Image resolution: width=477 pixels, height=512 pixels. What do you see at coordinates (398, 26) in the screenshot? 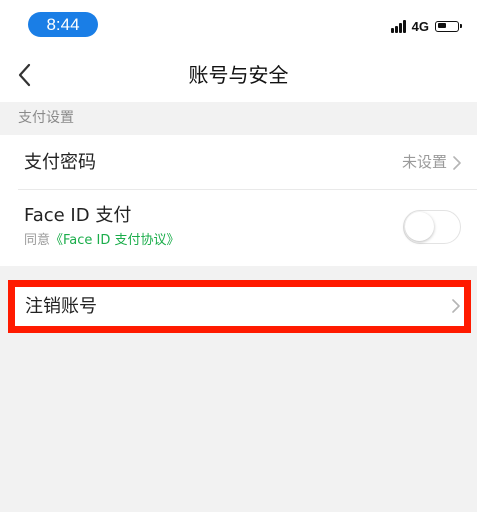
I see `signal-icon` at bounding box center [398, 26].